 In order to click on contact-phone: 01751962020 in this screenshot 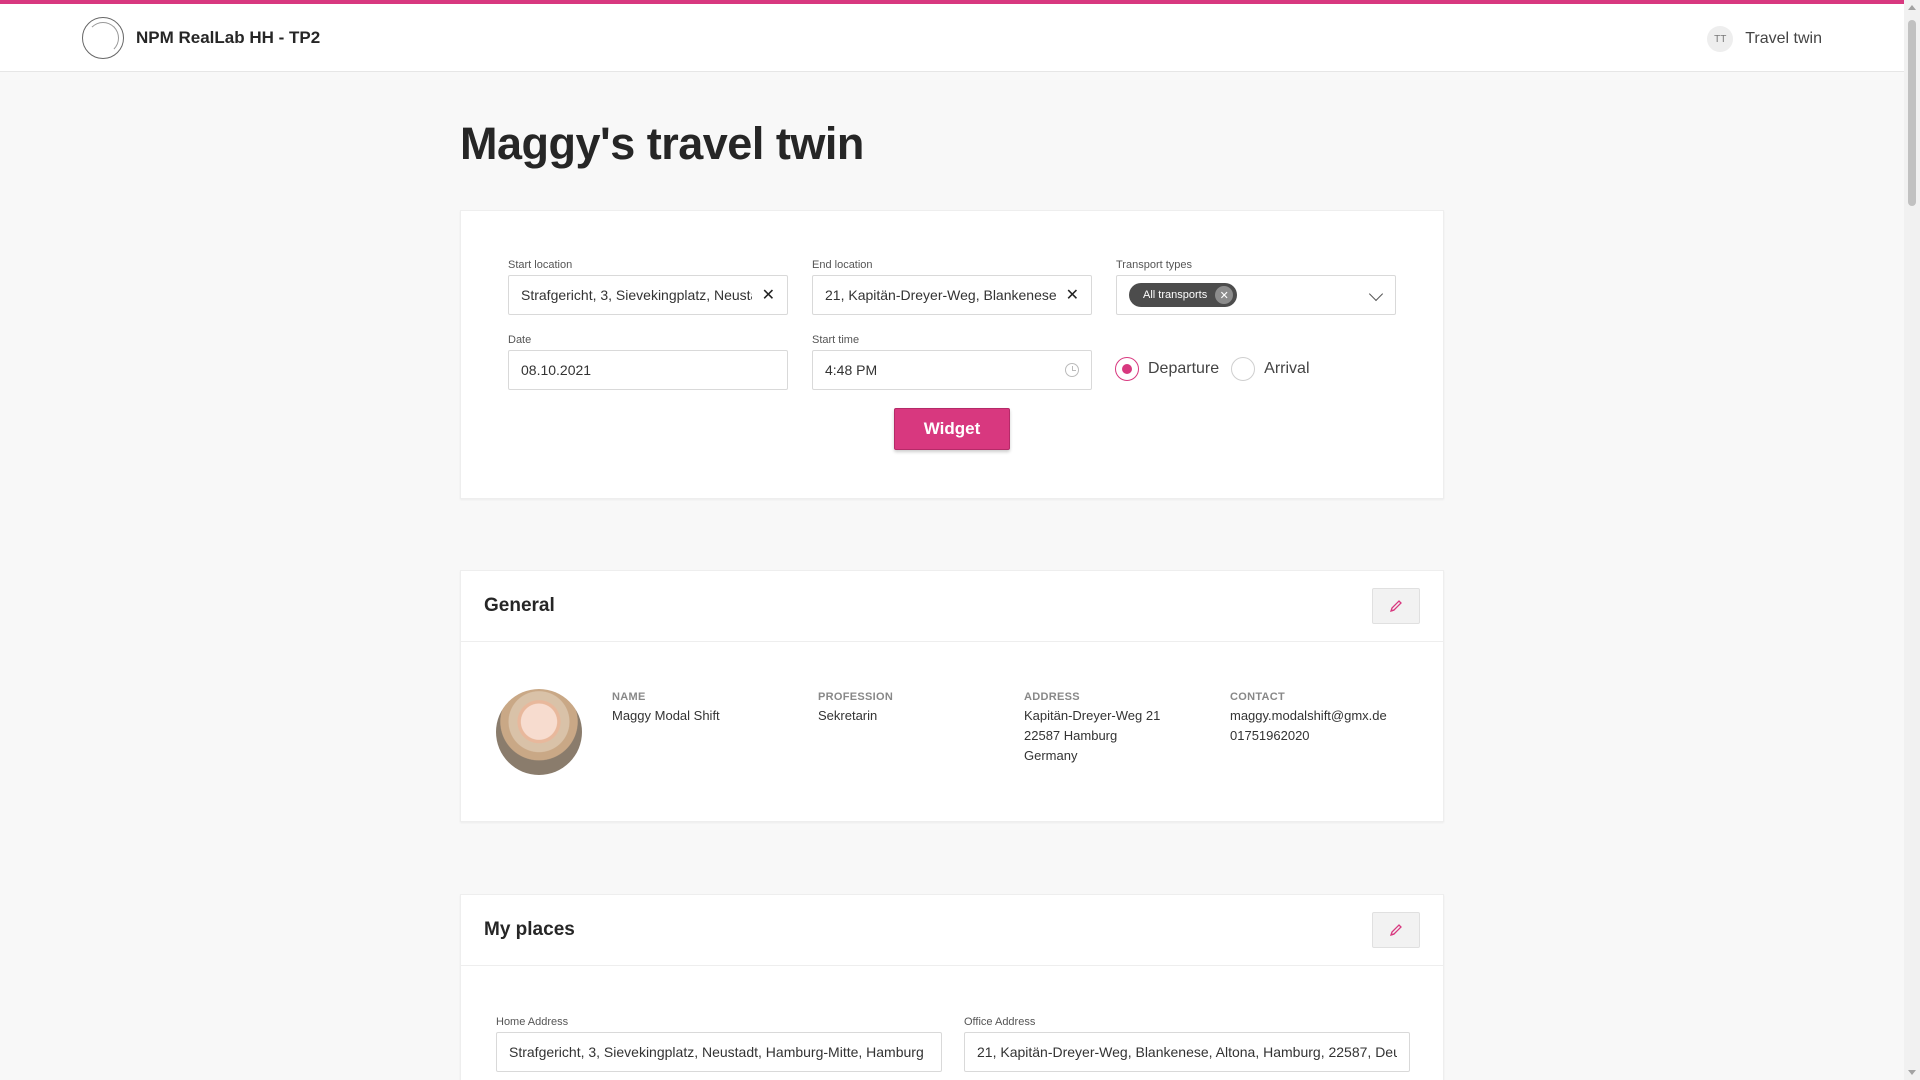, I will do `click(1308, 736)`.